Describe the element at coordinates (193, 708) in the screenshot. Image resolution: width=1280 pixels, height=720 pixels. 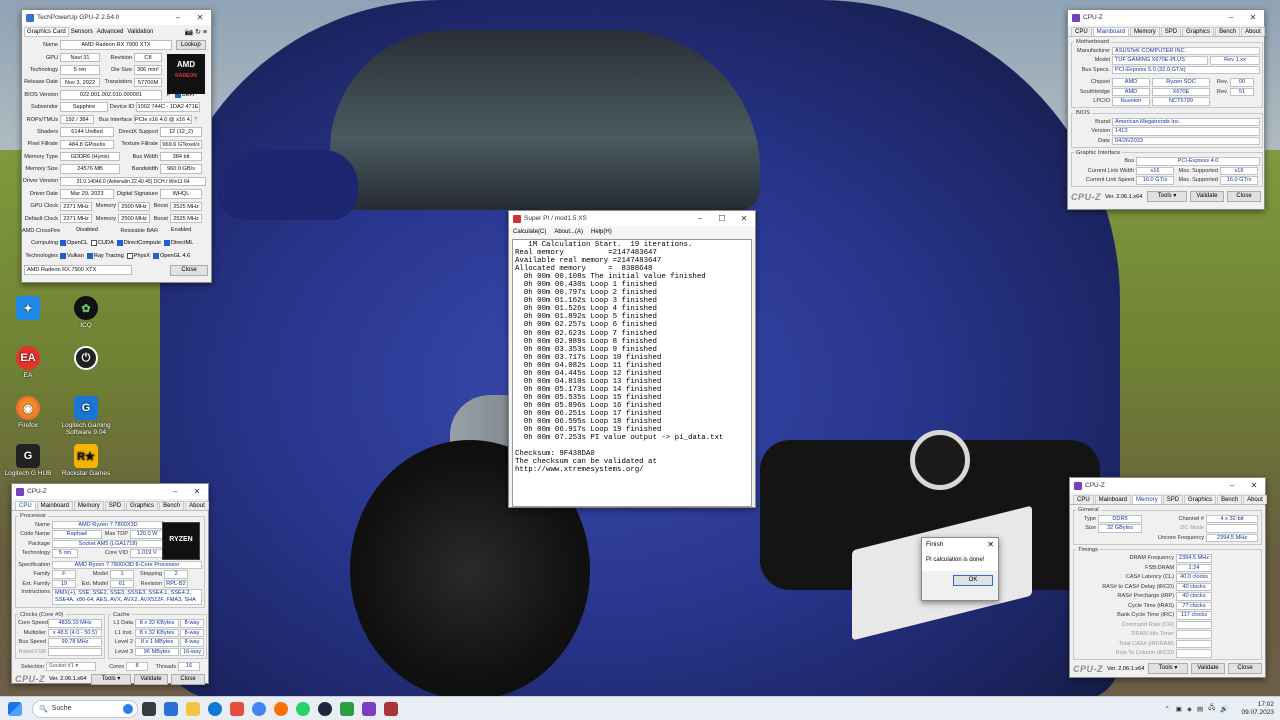
I see `file-explorer-icon` at that location.